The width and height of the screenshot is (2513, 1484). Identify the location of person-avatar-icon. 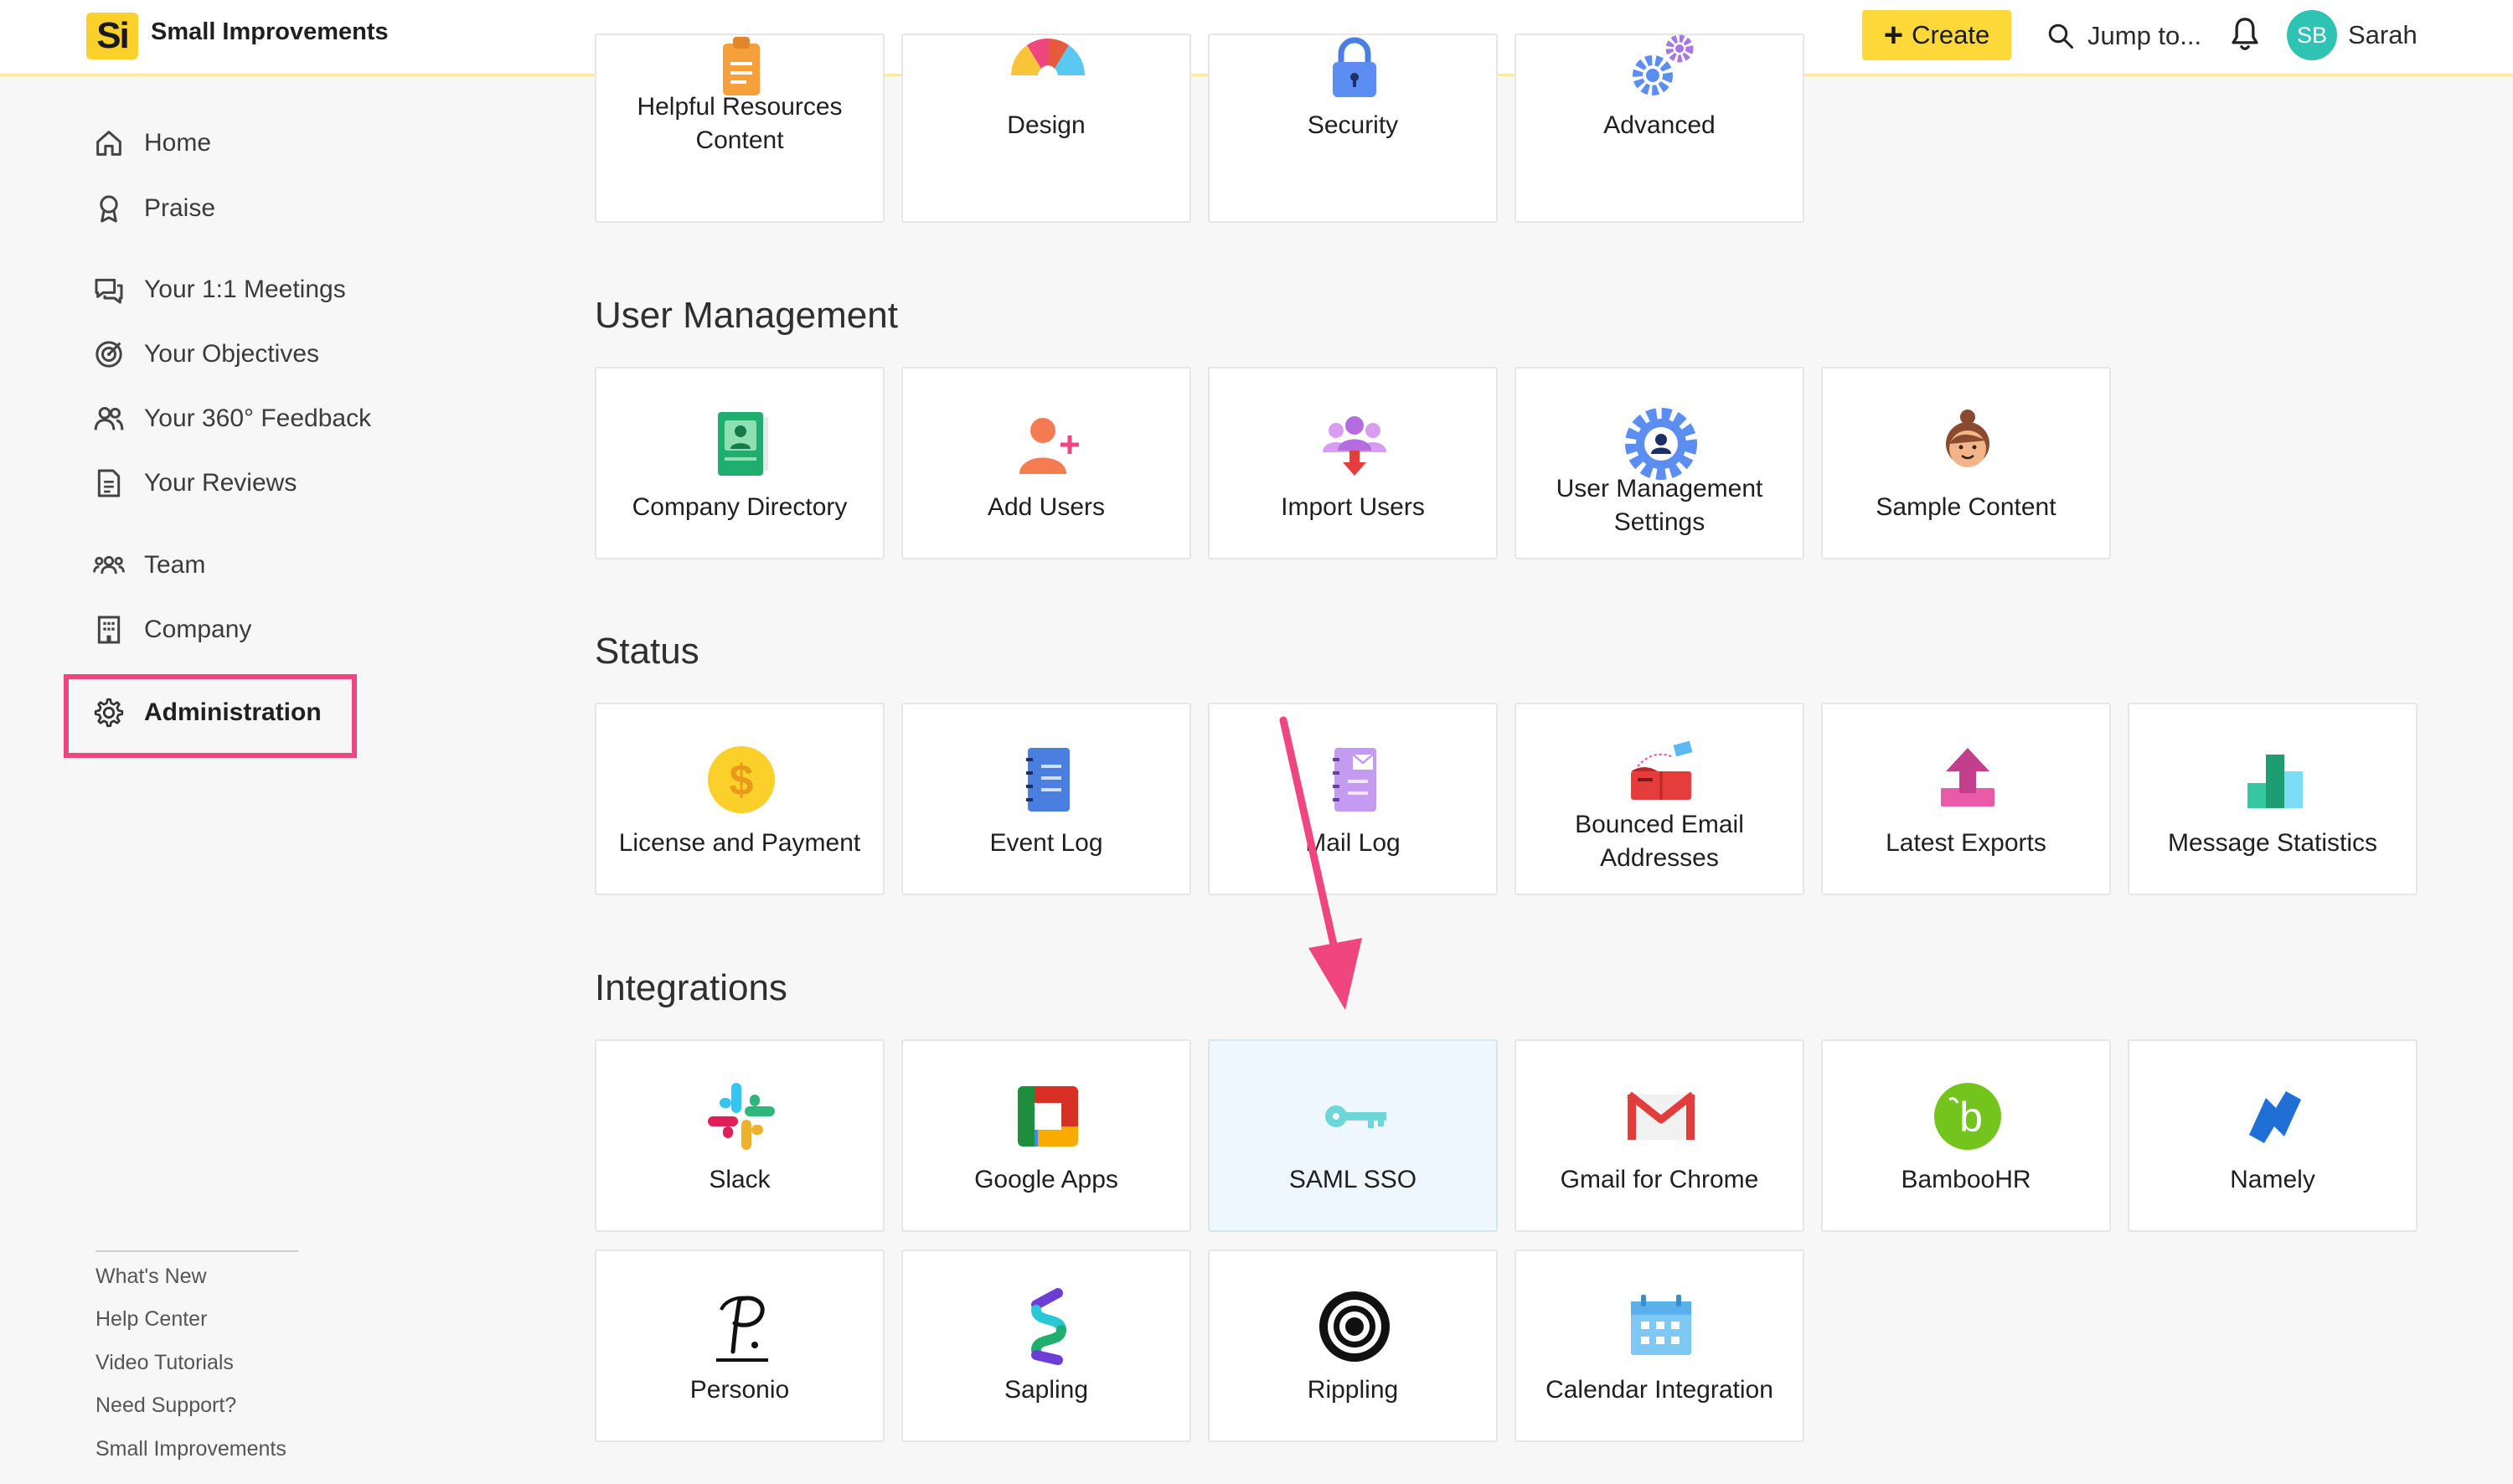
(1967, 439).